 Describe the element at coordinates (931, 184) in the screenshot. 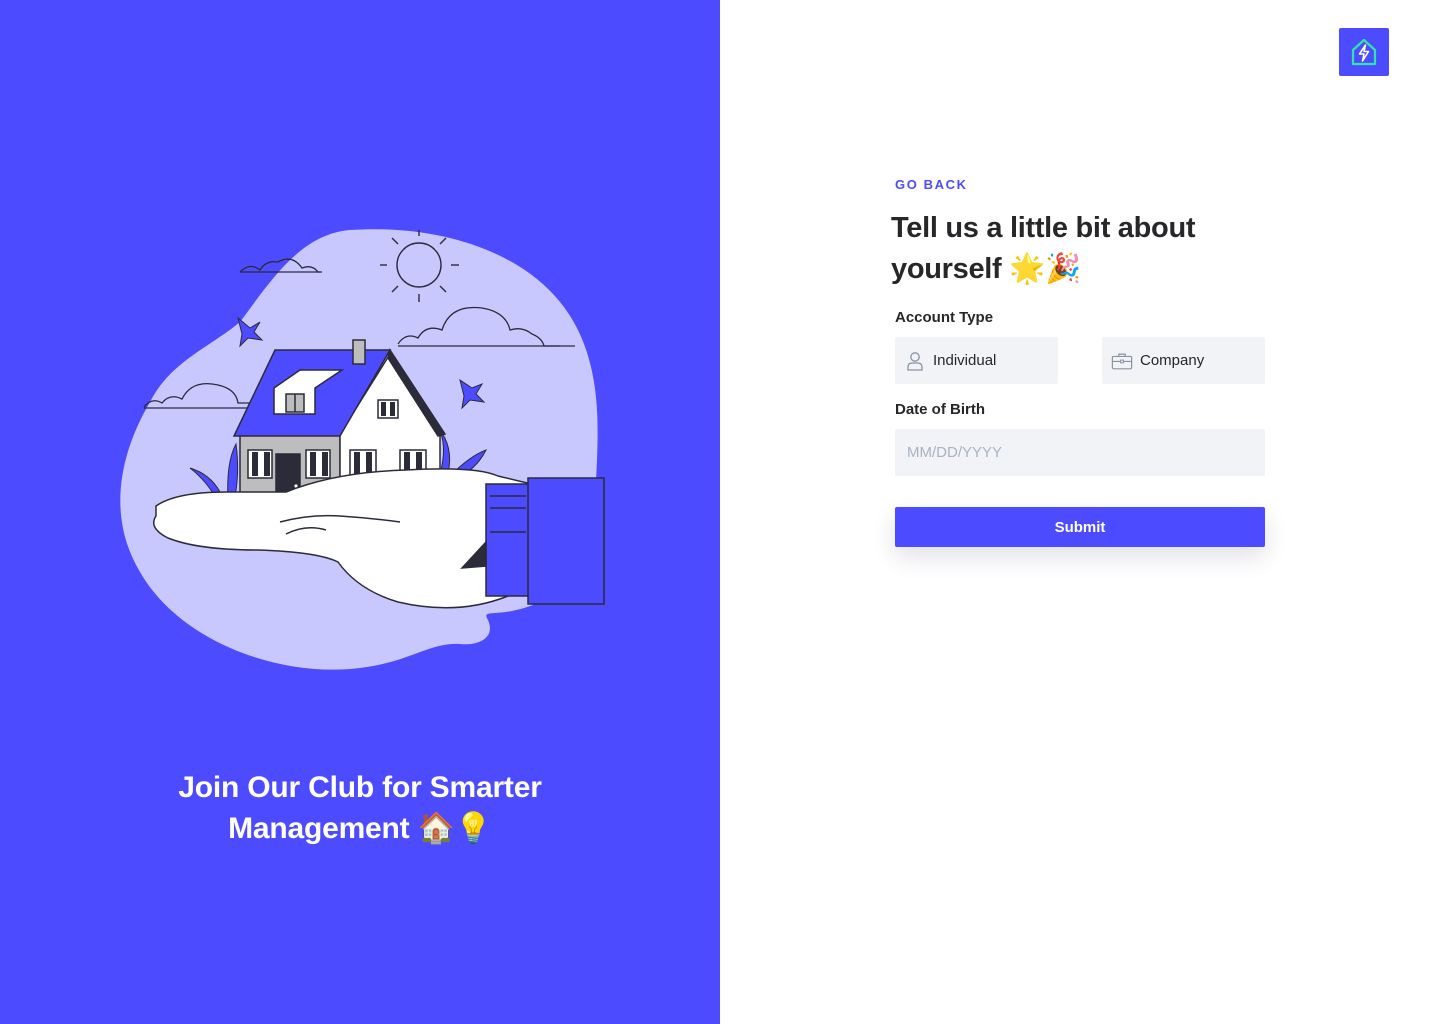

I see `go-back-link: GO BACK` at that location.